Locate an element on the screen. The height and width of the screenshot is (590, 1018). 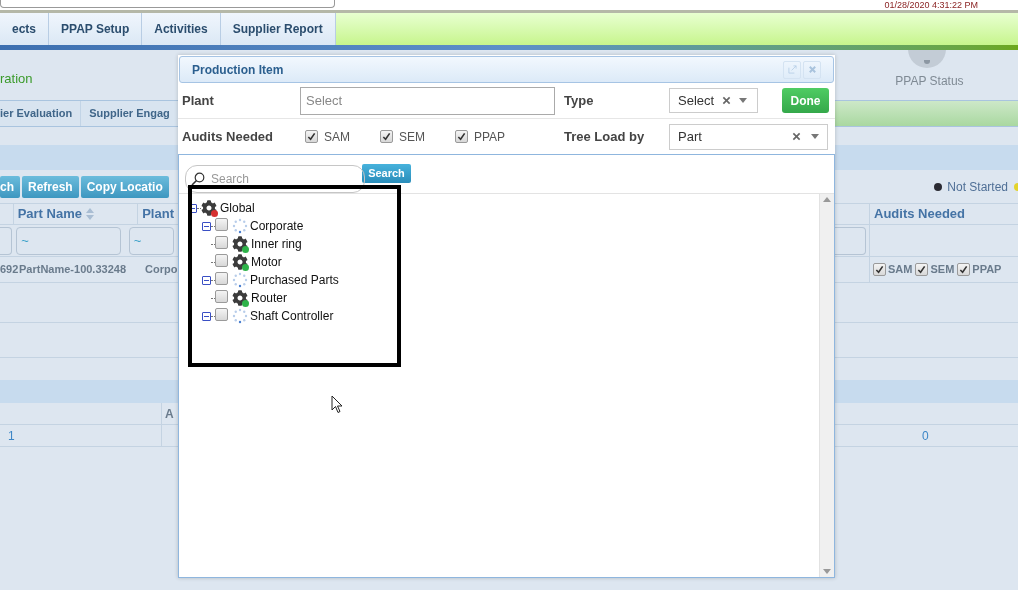
tree-item-label: Purchased Parts is located at coordinates (294, 280).